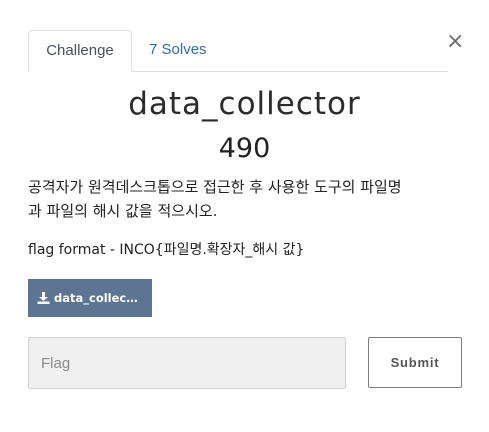 The image size is (489, 432). I want to click on tab-solves: 7 Solves, so click(178, 50).